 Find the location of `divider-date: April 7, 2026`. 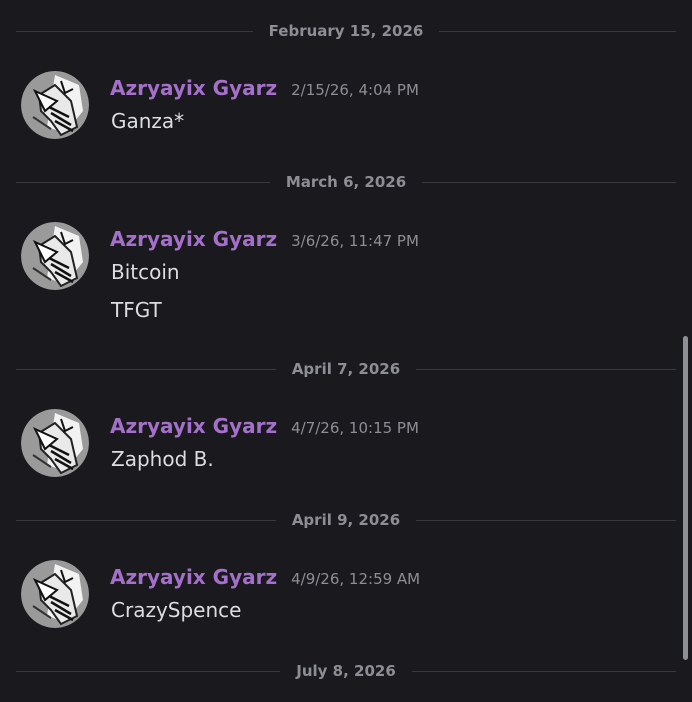

divider-date: April 7, 2026 is located at coordinates (346, 369).